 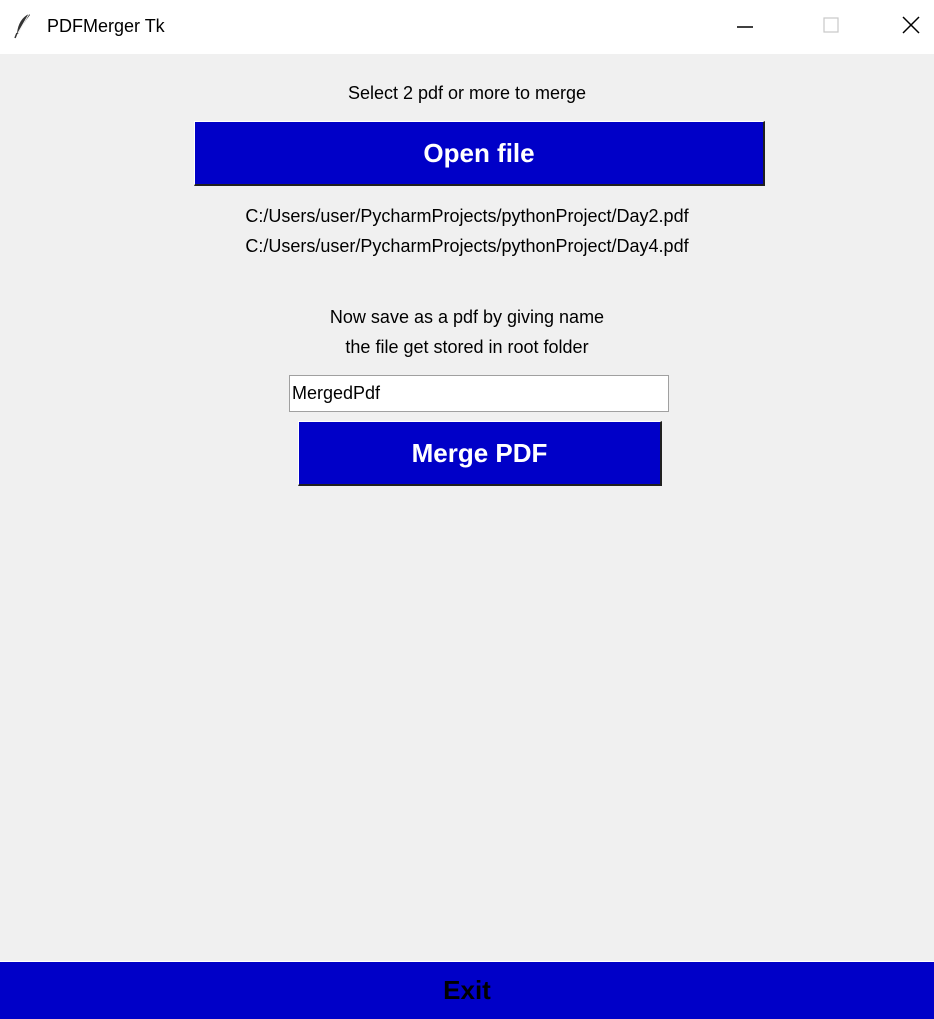 I want to click on minimize-icon, so click(x=745, y=27).